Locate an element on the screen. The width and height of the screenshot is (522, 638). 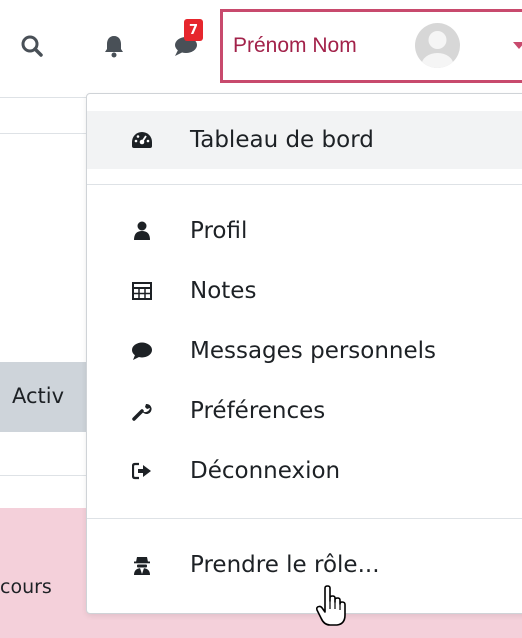
avatar is located at coordinates (437, 45).